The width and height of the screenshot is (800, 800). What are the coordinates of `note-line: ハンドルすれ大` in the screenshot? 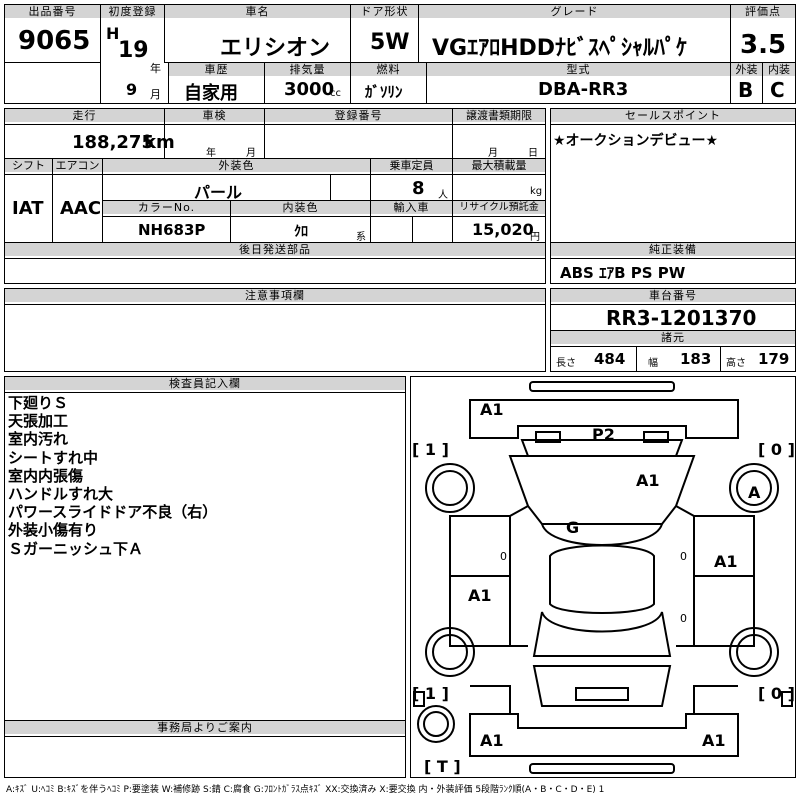 It's located at (61, 494).